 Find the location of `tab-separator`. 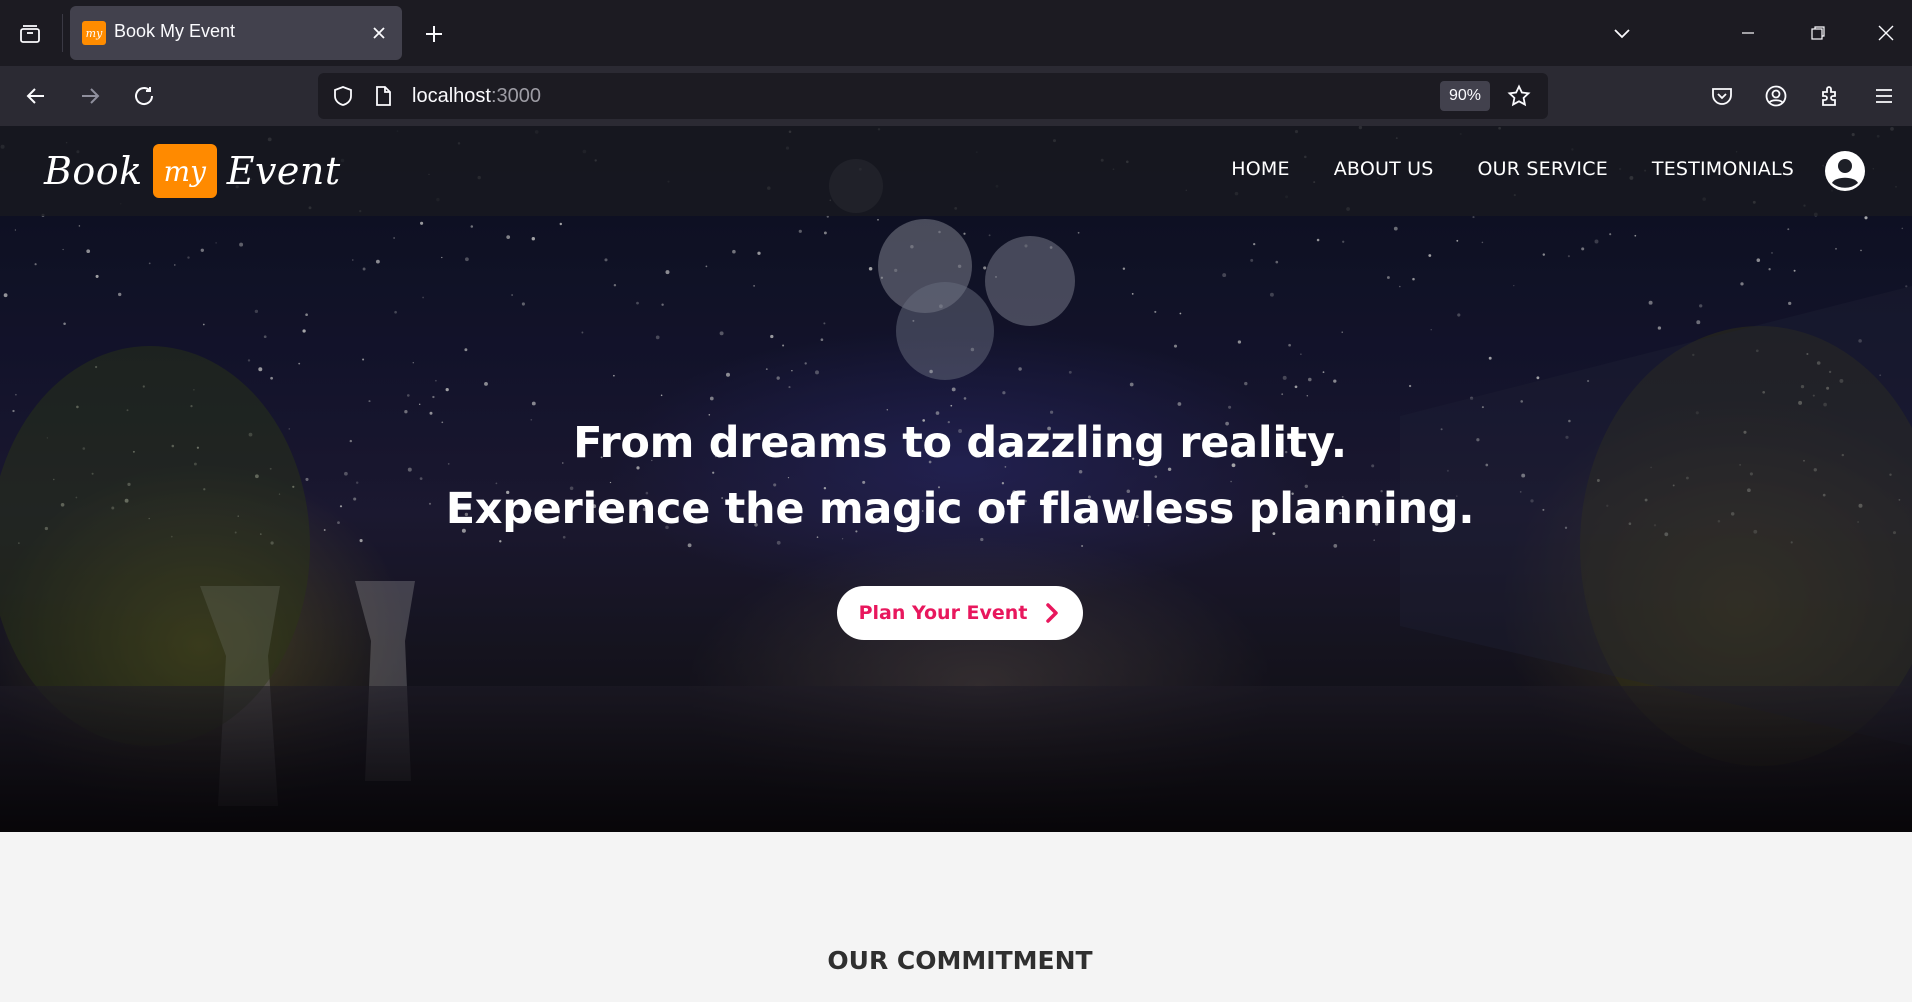

tab-separator is located at coordinates (62, 33).